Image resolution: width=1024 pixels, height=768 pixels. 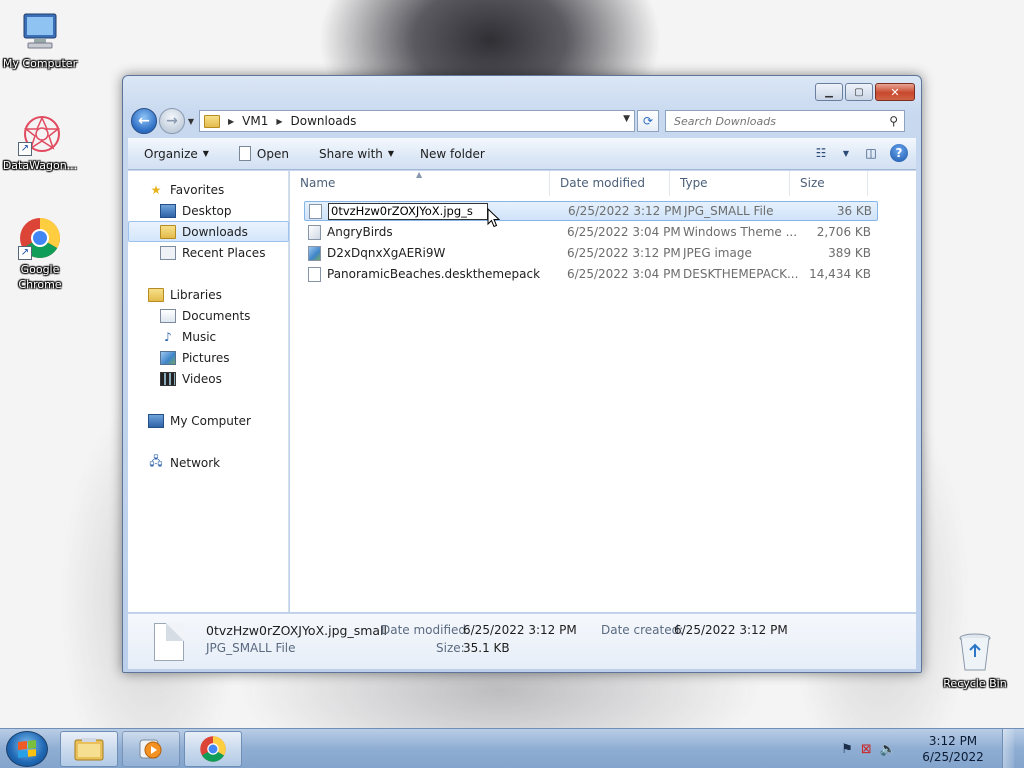 I want to click on system-tray: ⚑ ⊠ 🔈 3:12 PM 6/25/2022, so click(x=927, y=748).